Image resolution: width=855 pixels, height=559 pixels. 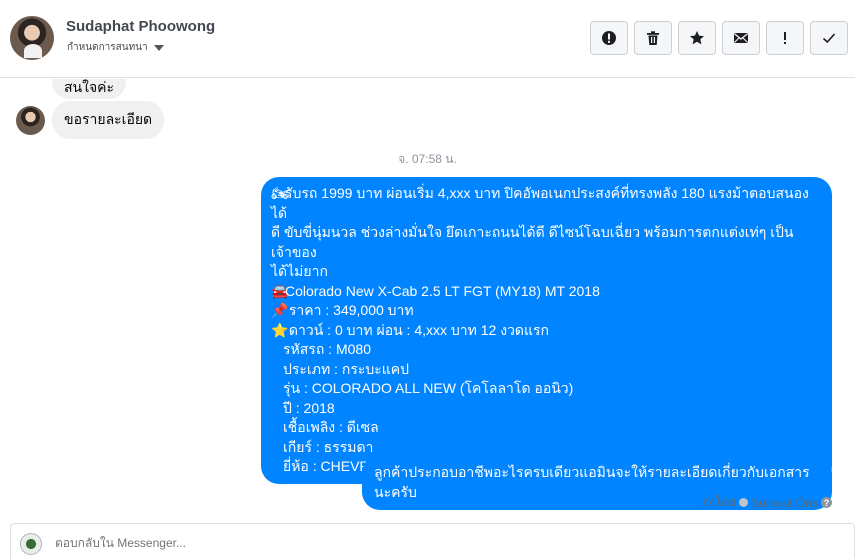 I want to click on mark-done-button, so click(x=829, y=38).